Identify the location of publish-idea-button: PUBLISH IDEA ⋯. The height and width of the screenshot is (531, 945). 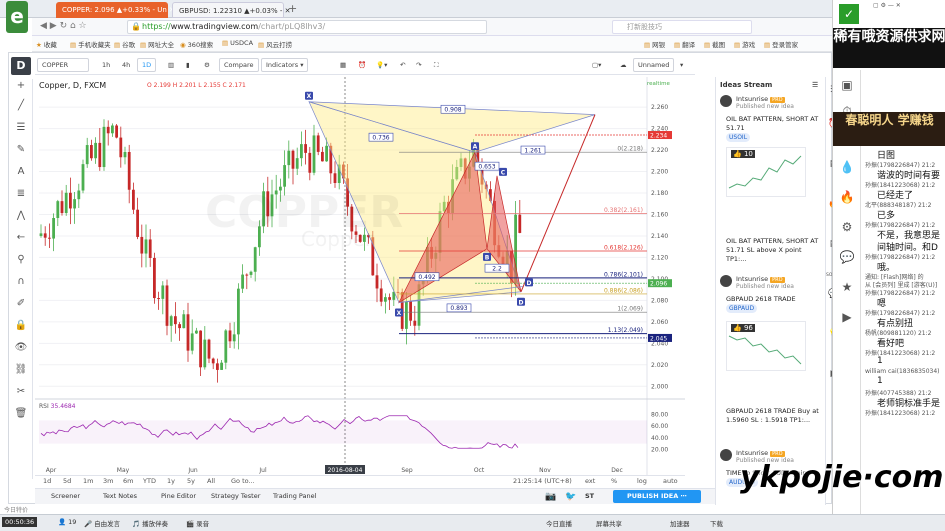
(657, 496).